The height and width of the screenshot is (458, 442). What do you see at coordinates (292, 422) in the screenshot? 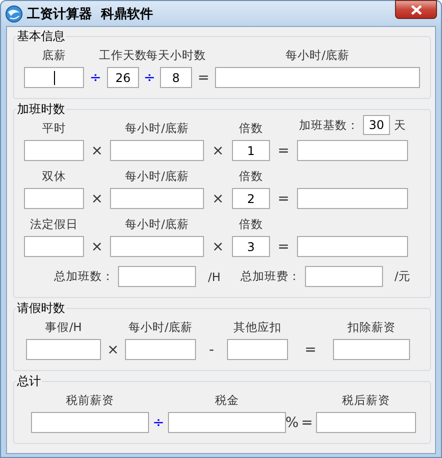
I see `operator-sign: %` at bounding box center [292, 422].